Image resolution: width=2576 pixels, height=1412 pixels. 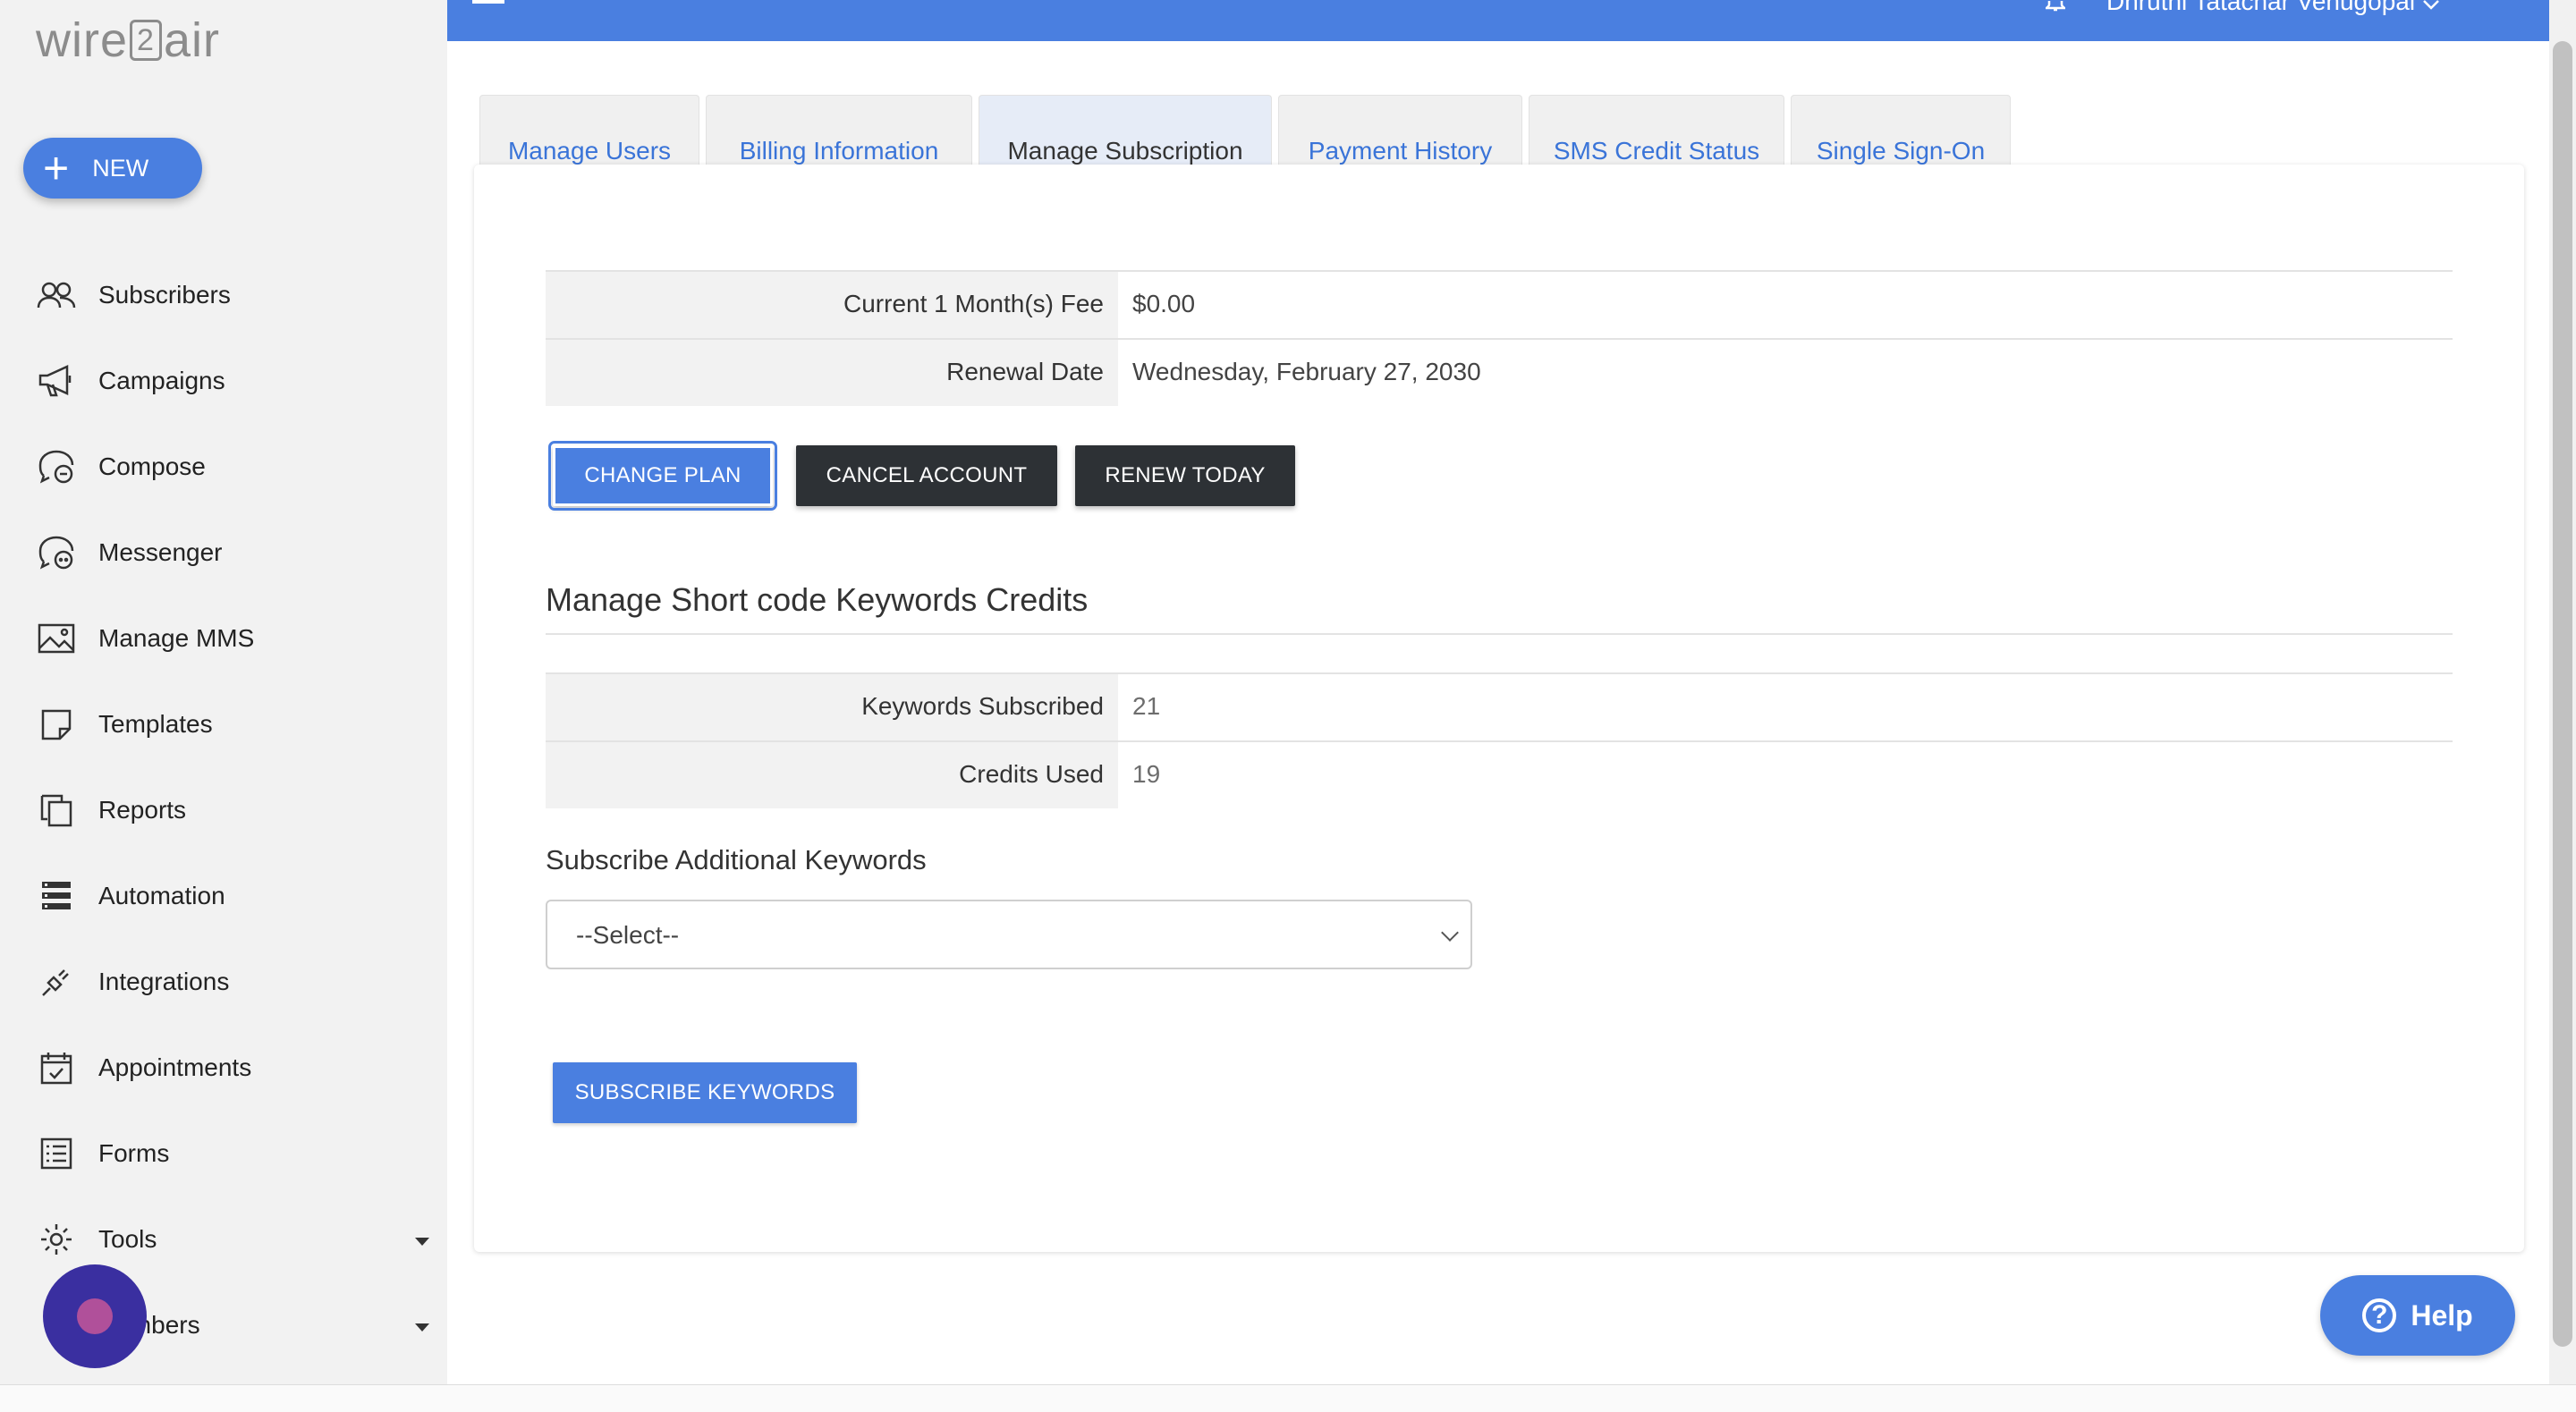 I want to click on help-button: ? Help, so click(x=2417, y=1315).